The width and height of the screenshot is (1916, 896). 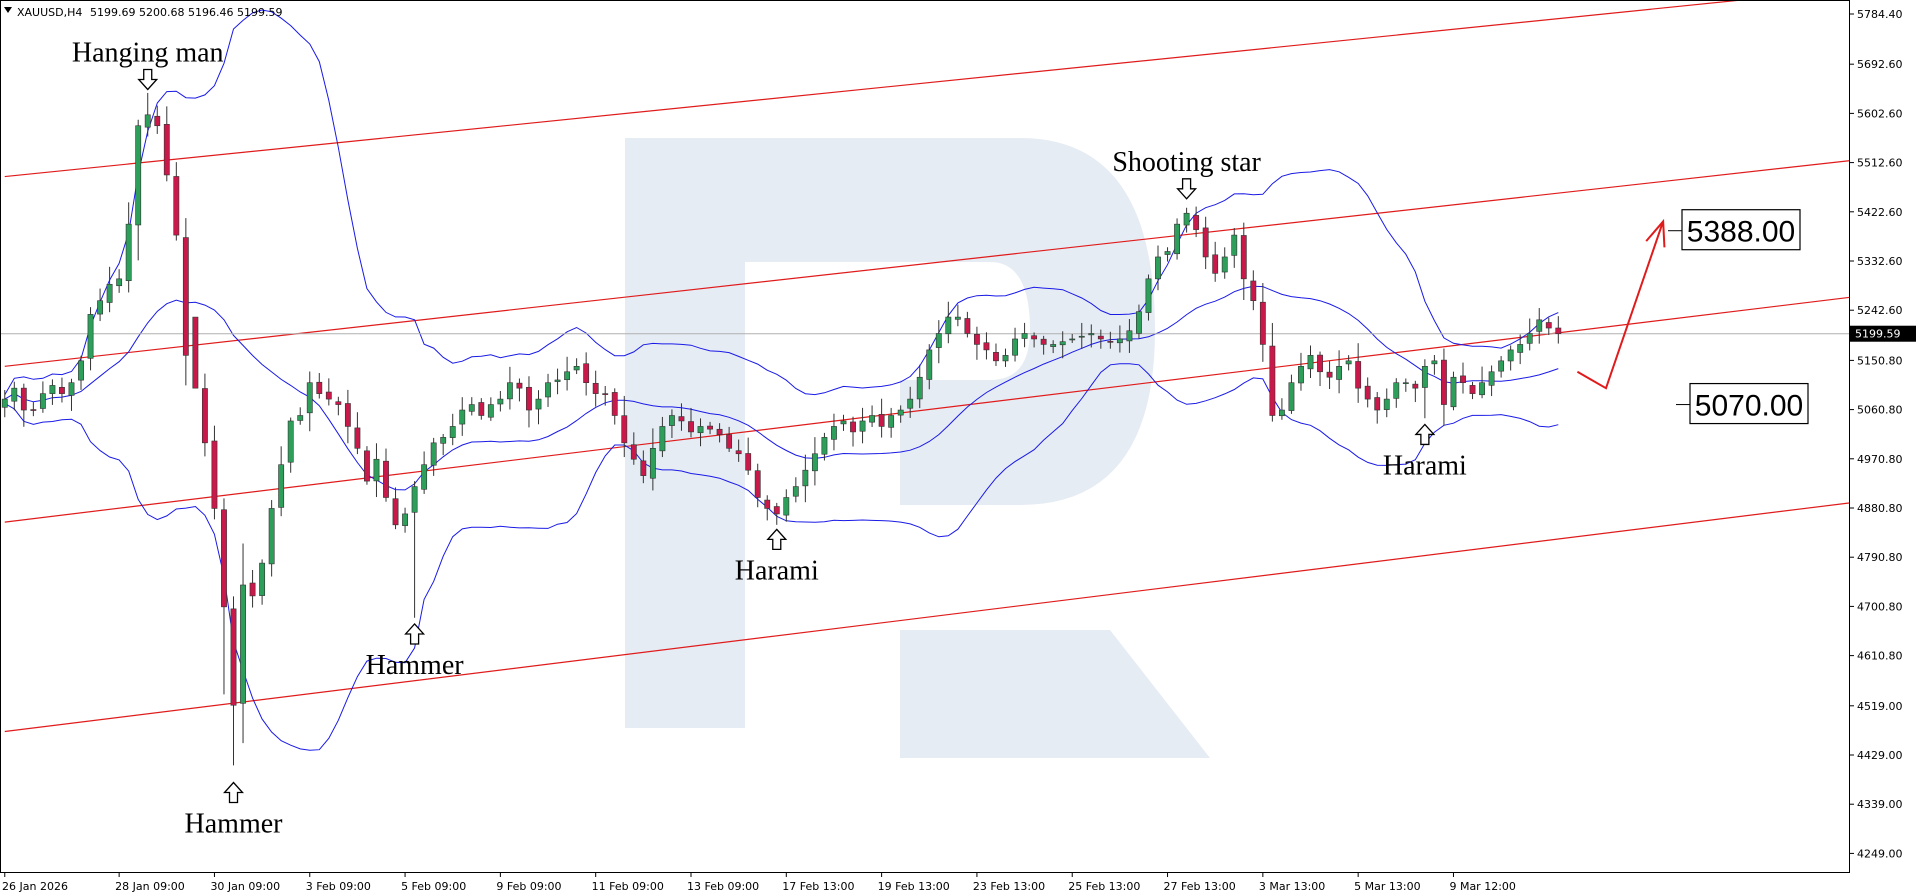 I want to click on level-box: 5070.00, so click(x=1742, y=403).